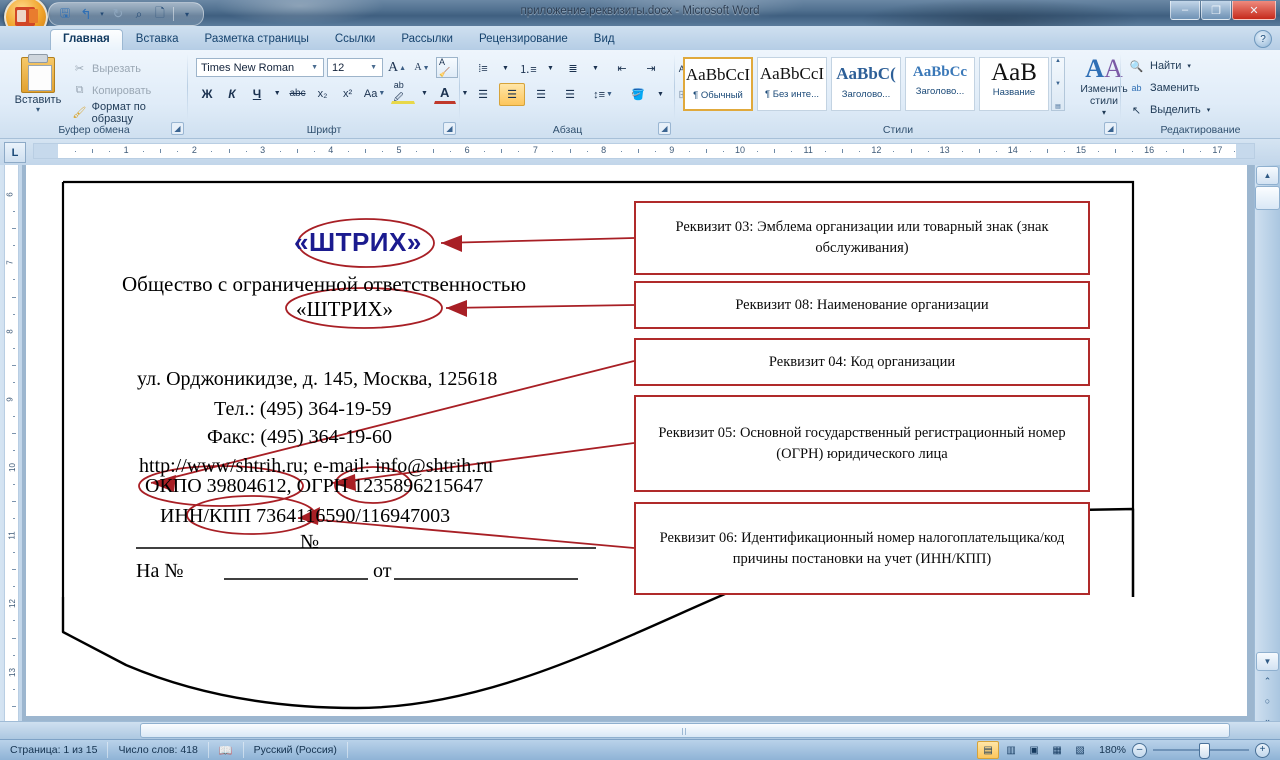  What do you see at coordinates (355, 39) in the screenshot?
I see `tab-ssylki: Ссылки` at bounding box center [355, 39].